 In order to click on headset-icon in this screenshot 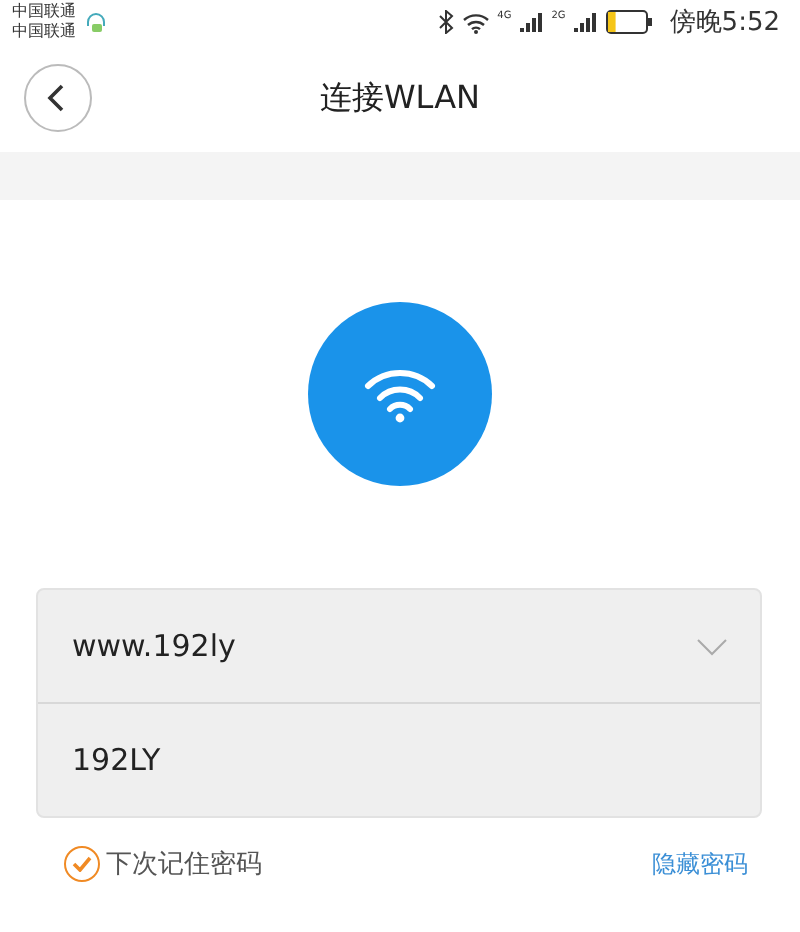, I will do `click(96, 22)`.